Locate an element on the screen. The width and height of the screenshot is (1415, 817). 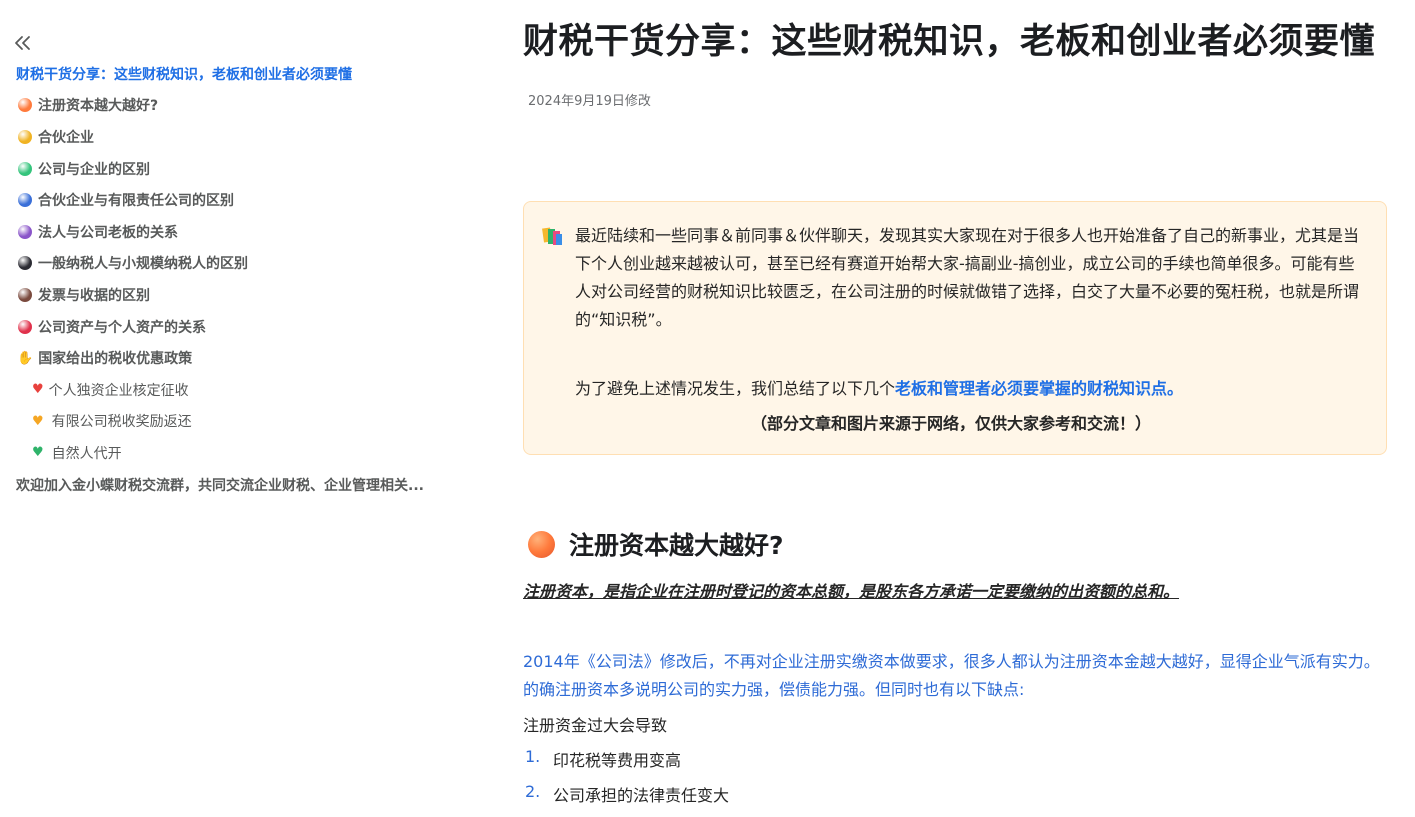
list-text: 公司承担的法律责任变大 is located at coordinates (641, 795).